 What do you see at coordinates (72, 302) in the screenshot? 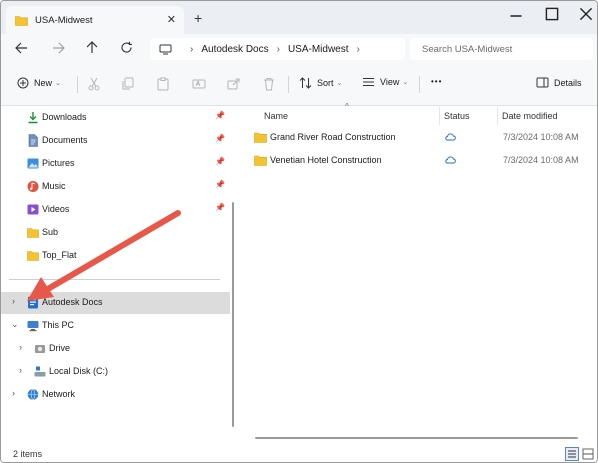
I see `nav-label: Autodesk Docs` at bounding box center [72, 302].